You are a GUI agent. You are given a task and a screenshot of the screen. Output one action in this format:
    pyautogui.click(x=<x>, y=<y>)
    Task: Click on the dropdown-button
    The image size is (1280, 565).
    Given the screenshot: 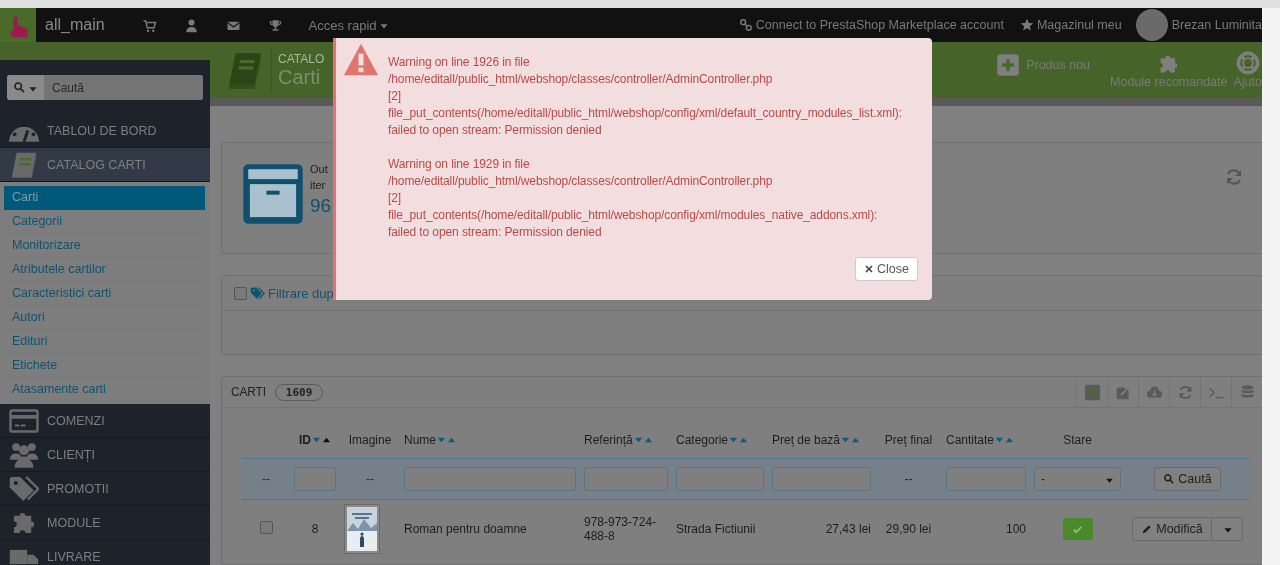 What is the action you would take?
    pyautogui.click(x=1227, y=529)
    